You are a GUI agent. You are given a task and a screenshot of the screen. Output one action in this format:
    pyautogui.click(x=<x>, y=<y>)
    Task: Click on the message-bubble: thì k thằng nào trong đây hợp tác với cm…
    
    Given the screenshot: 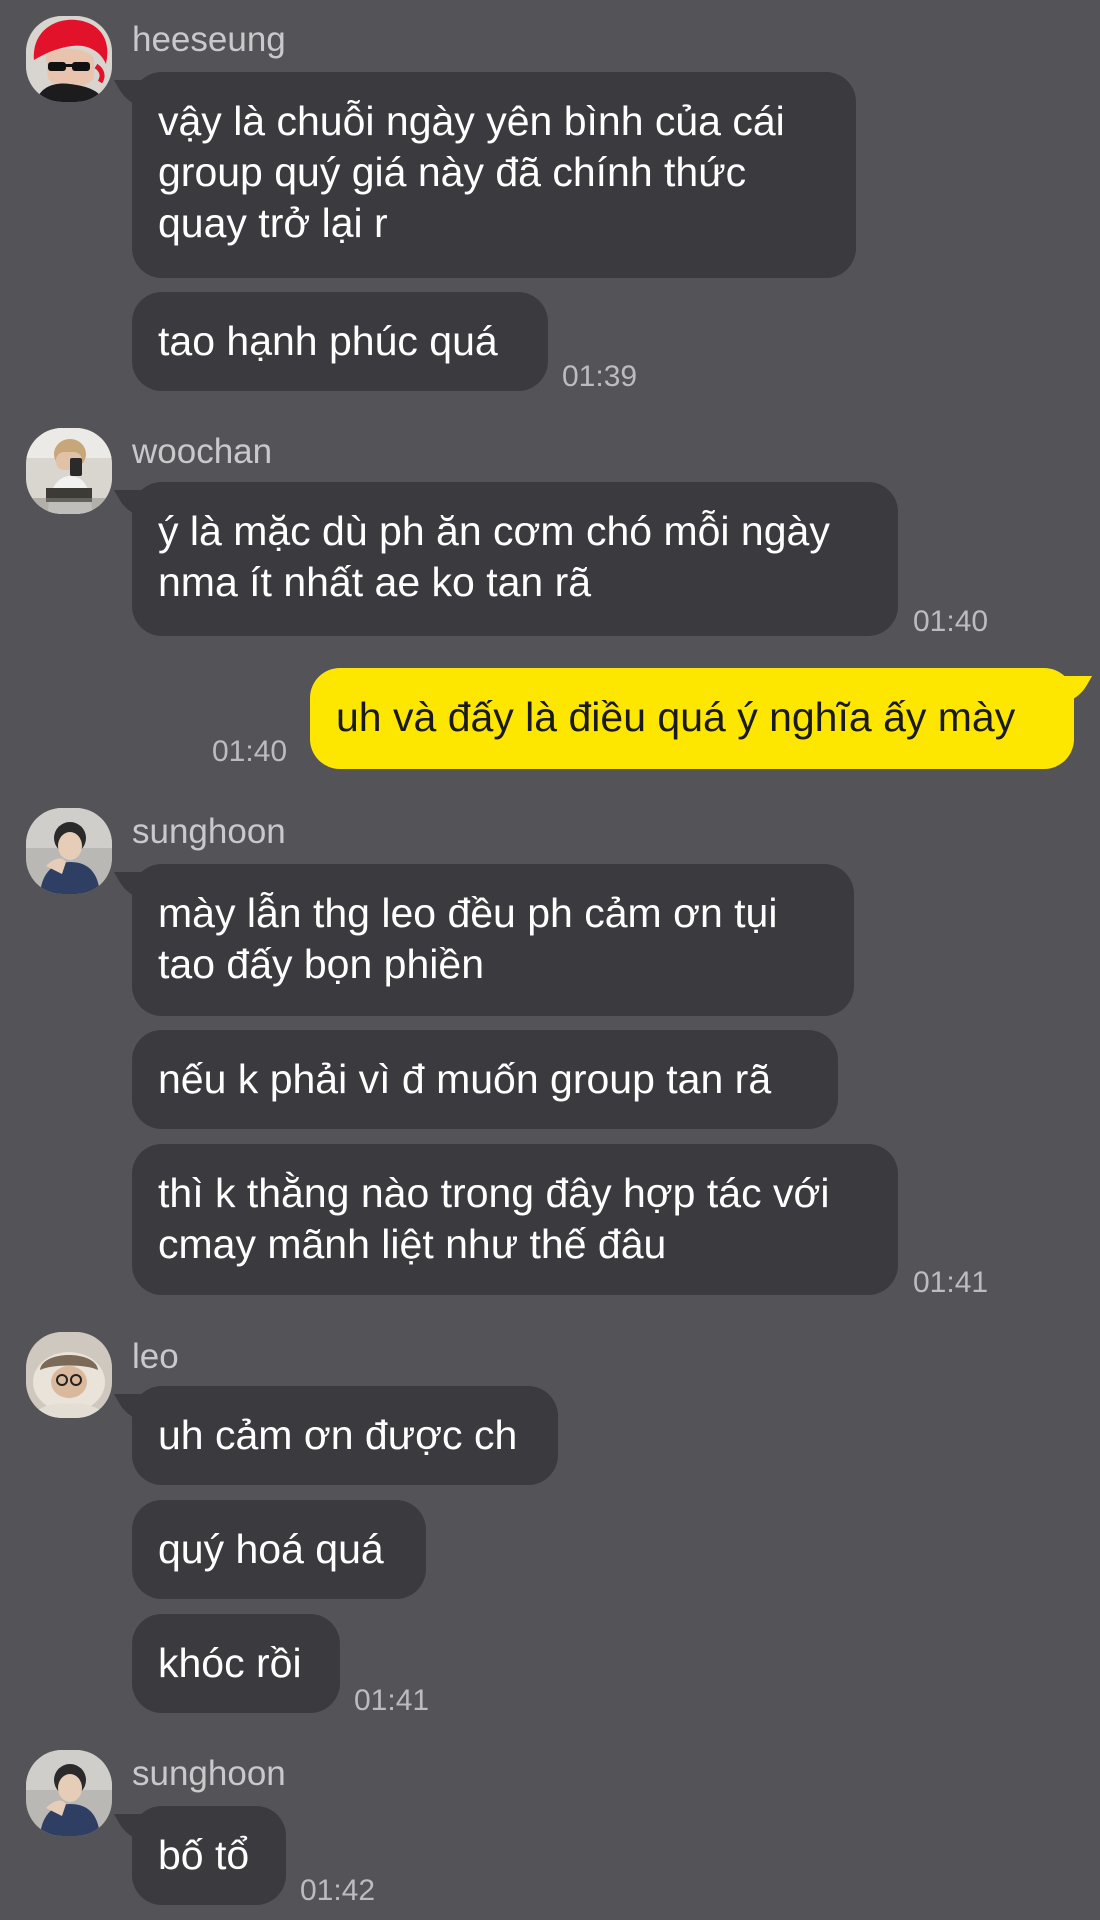 What is the action you would take?
    pyautogui.click(x=515, y=1219)
    